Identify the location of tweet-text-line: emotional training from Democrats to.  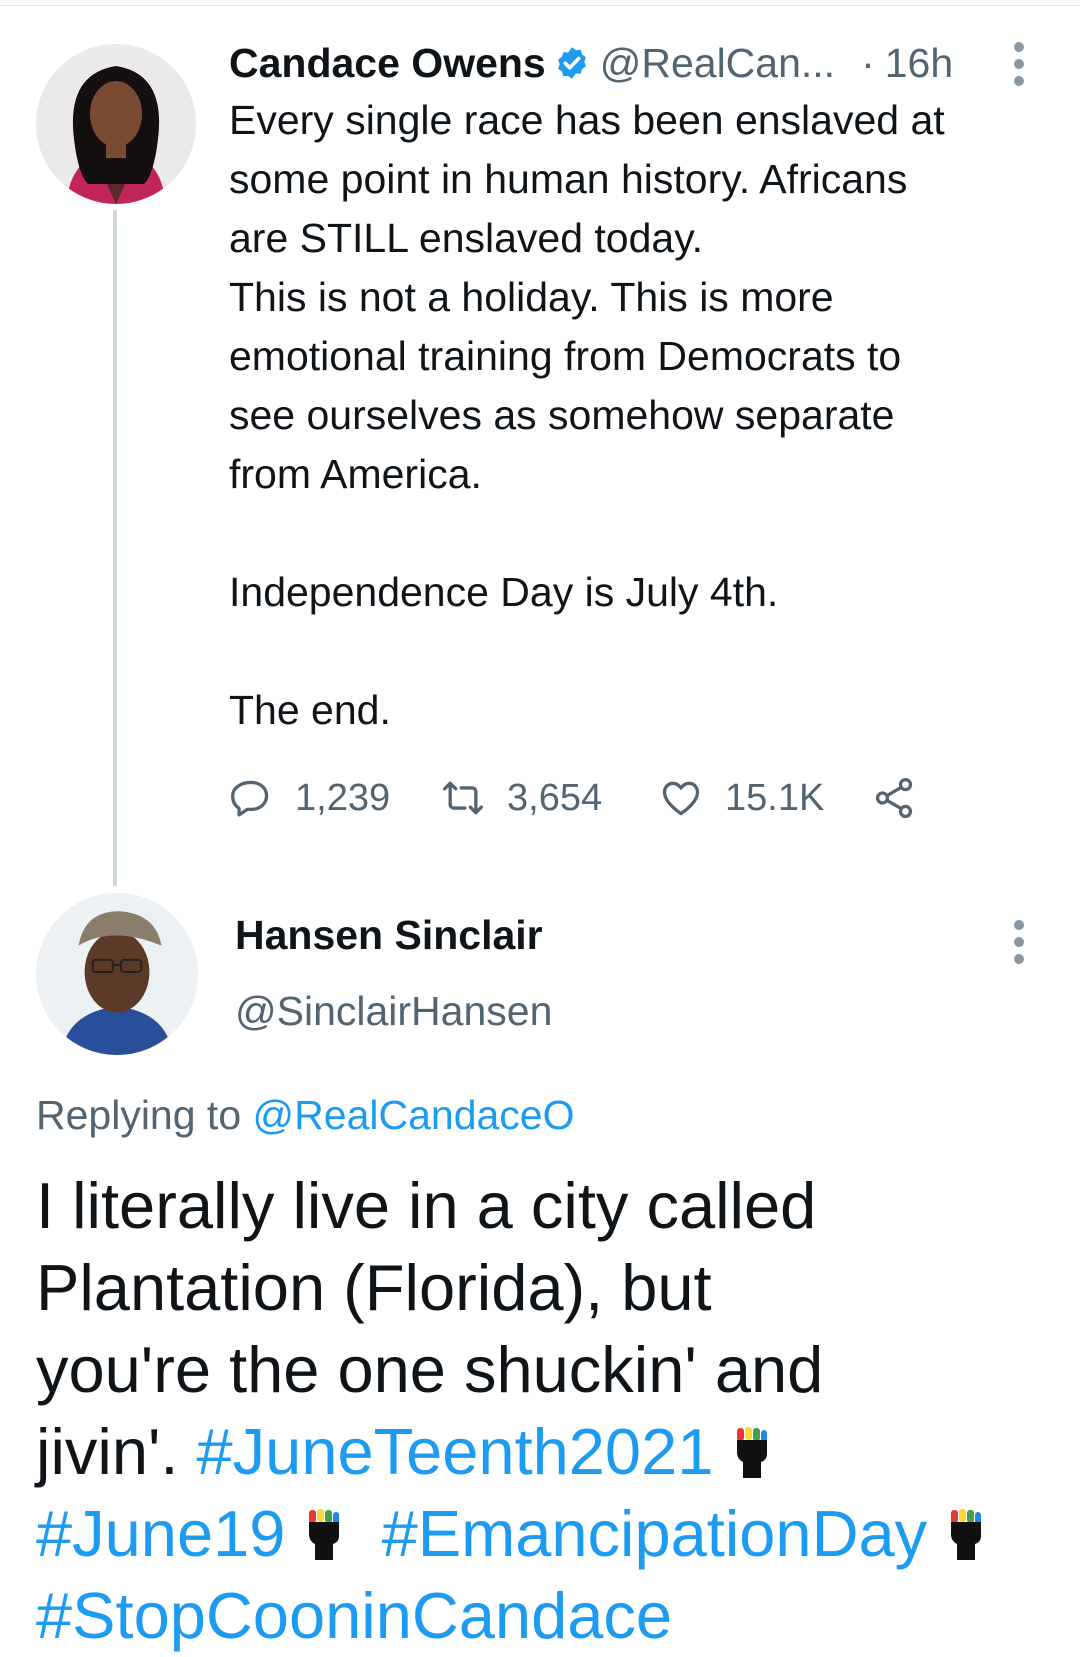
(565, 356).